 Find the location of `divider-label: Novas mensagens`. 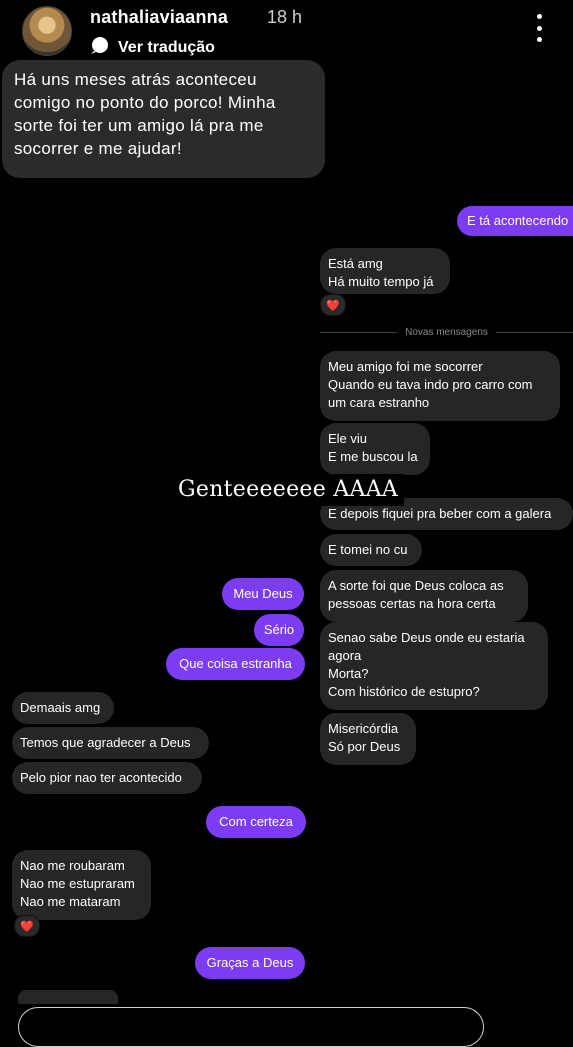

divider-label: Novas mensagens is located at coordinates (446, 332).